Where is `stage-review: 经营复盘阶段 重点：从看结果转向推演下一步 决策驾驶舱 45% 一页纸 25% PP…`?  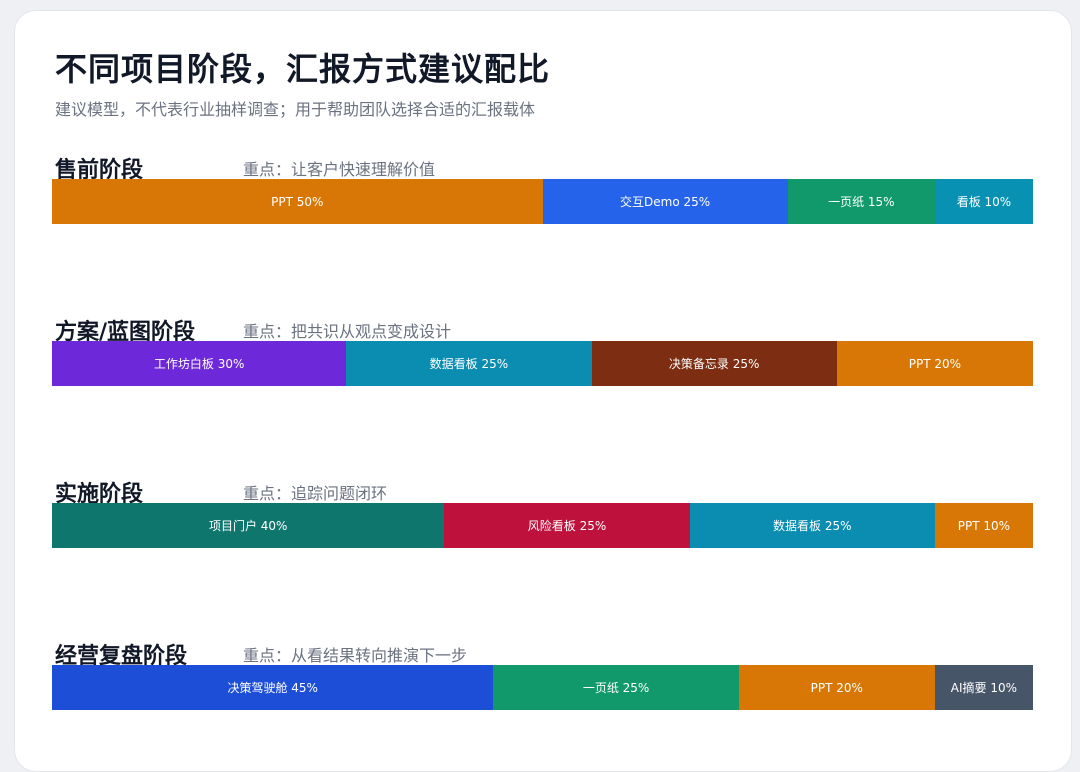
stage-review: 经营复盘阶段 重点：从看结果转向推演下一步 决策驾驶舱 45% 一页纸 25% PP… is located at coordinates (542, 673).